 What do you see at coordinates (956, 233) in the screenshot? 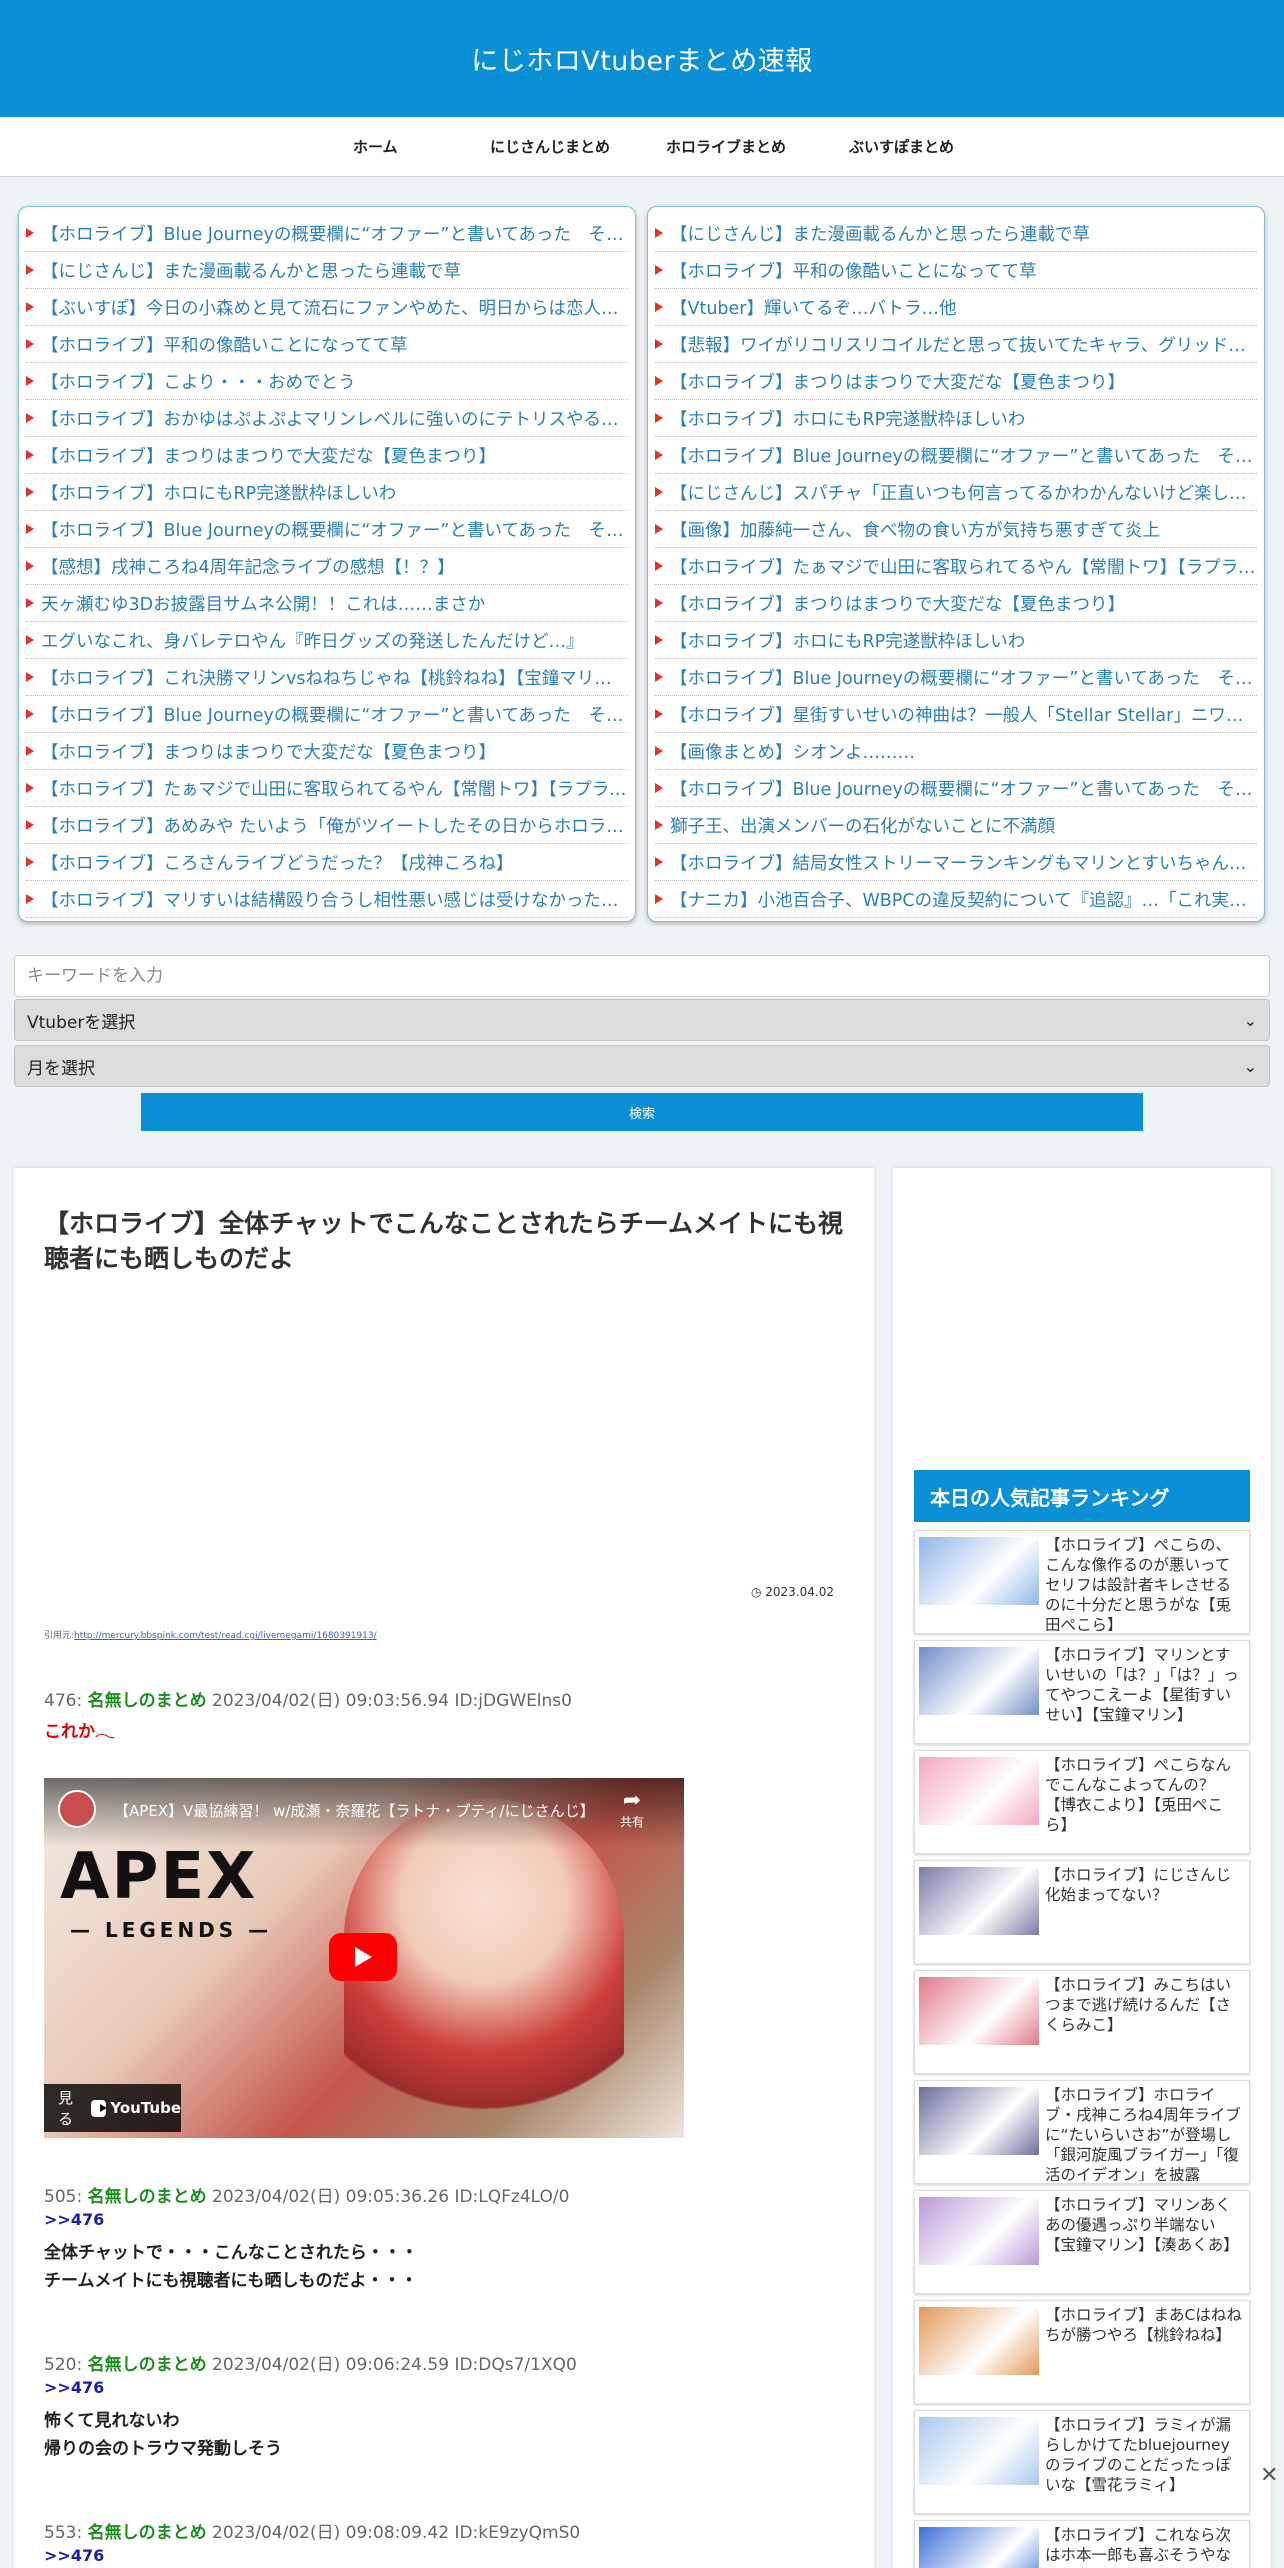
I see `feed-right-item: 【にじさんじ】また漫画載るんかと思ったら連載で草` at bounding box center [956, 233].